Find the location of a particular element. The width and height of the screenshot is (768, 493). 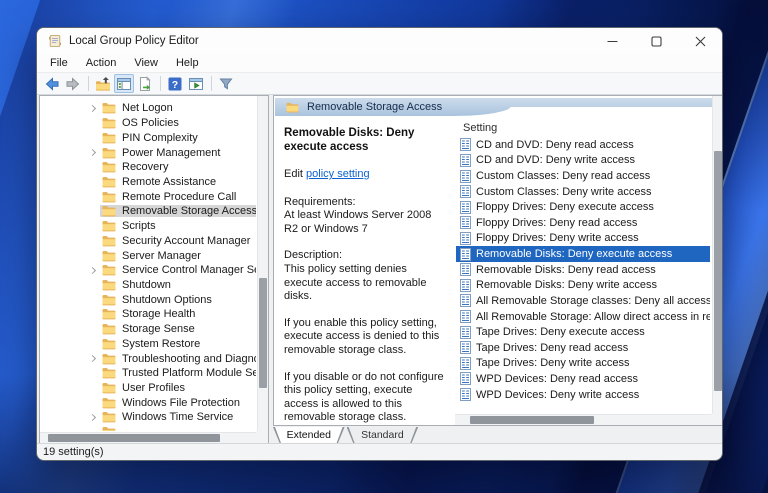

tree-item: Service Control Manager Settings is located at coordinates (148, 270).